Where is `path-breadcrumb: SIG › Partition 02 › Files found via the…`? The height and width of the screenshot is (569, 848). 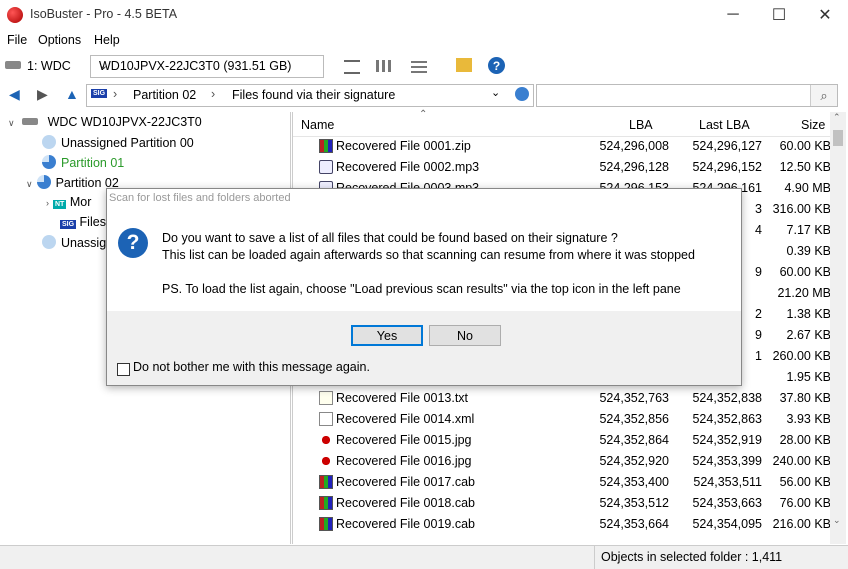 path-breadcrumb: SIG › Partition 02 › Files found via the… is located at coordinates (310, 95).